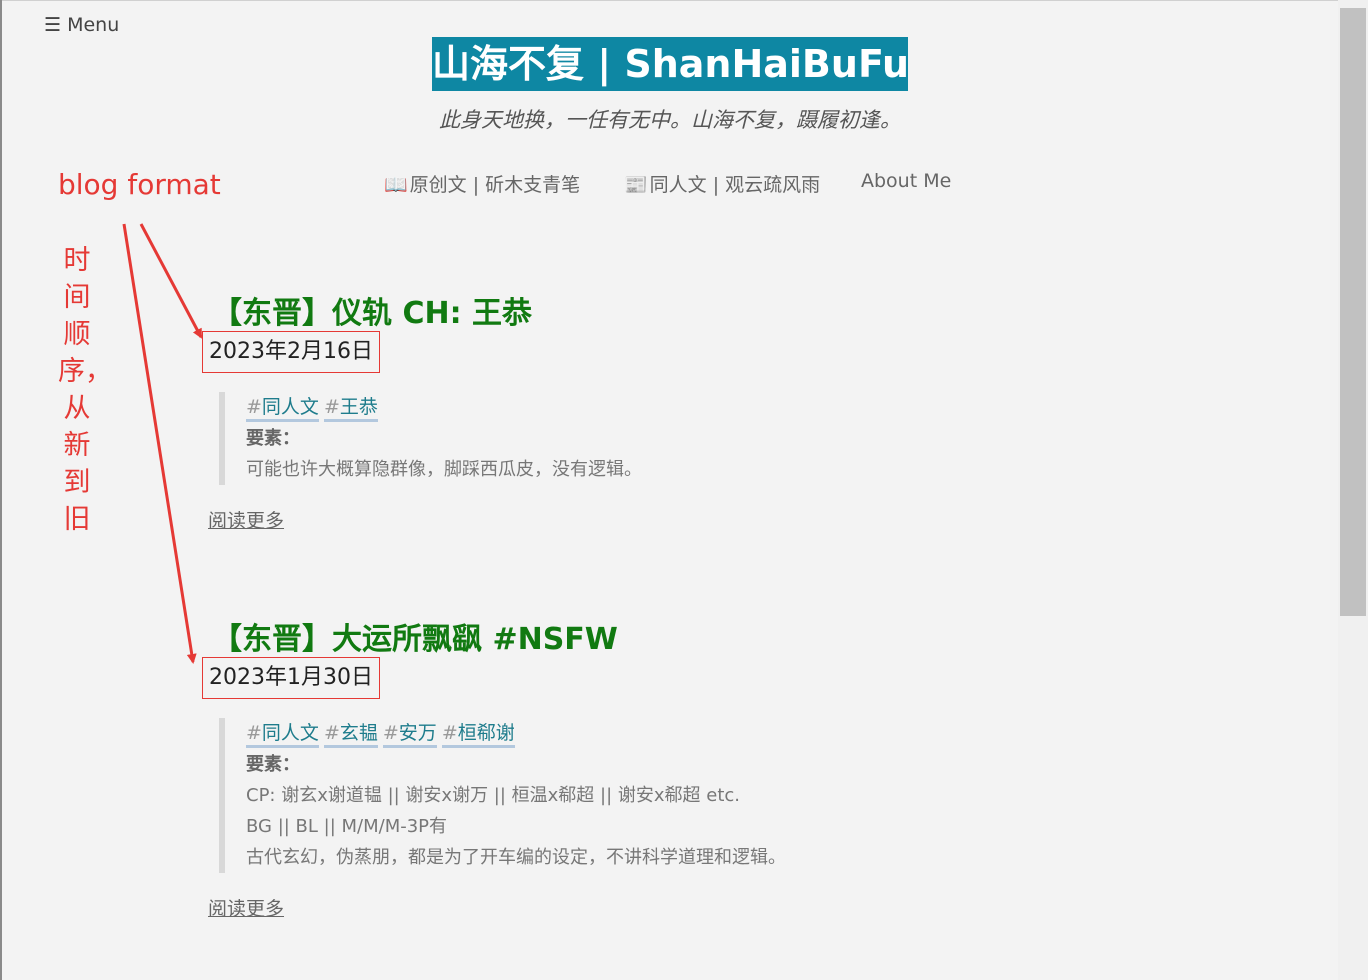 Image resolution: width=1368 pixels, height=980 pixels. I want to click on tag-link: #玄韫, so click(350, 734).